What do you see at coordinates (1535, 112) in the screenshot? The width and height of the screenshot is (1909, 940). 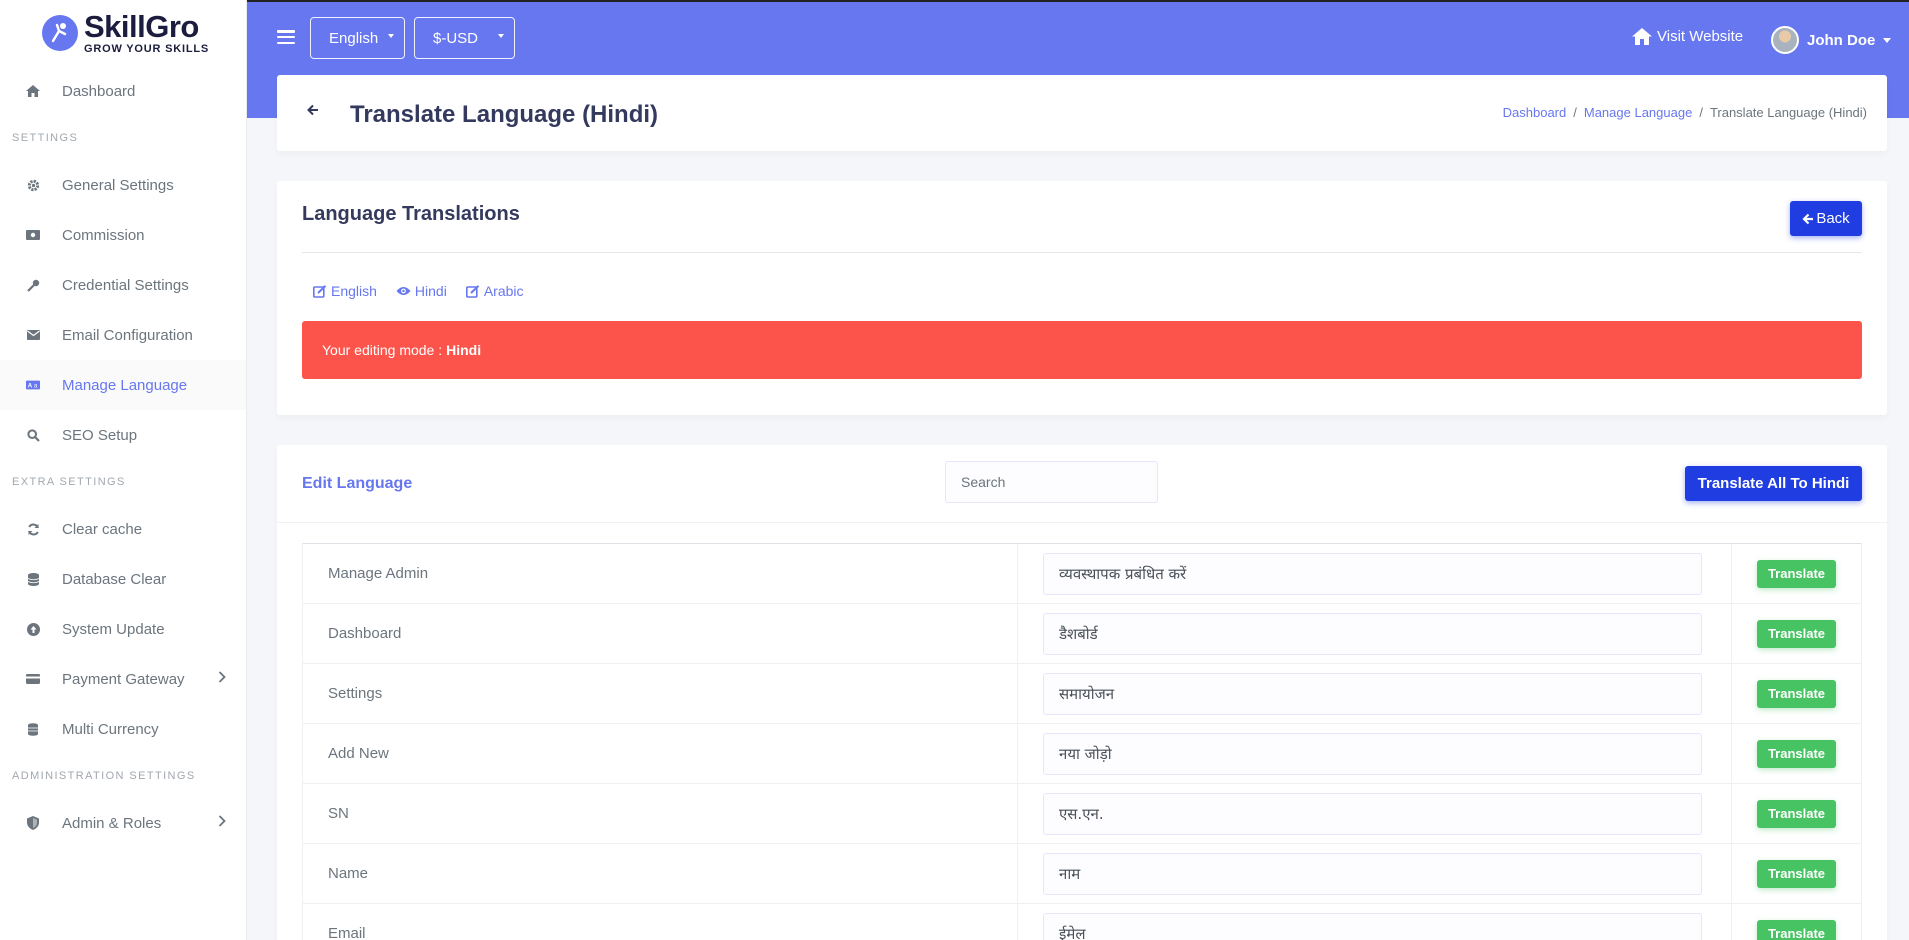 I see `breadcrumb-dashboard-link: Dashboard` at bounding box center [1535, 112].